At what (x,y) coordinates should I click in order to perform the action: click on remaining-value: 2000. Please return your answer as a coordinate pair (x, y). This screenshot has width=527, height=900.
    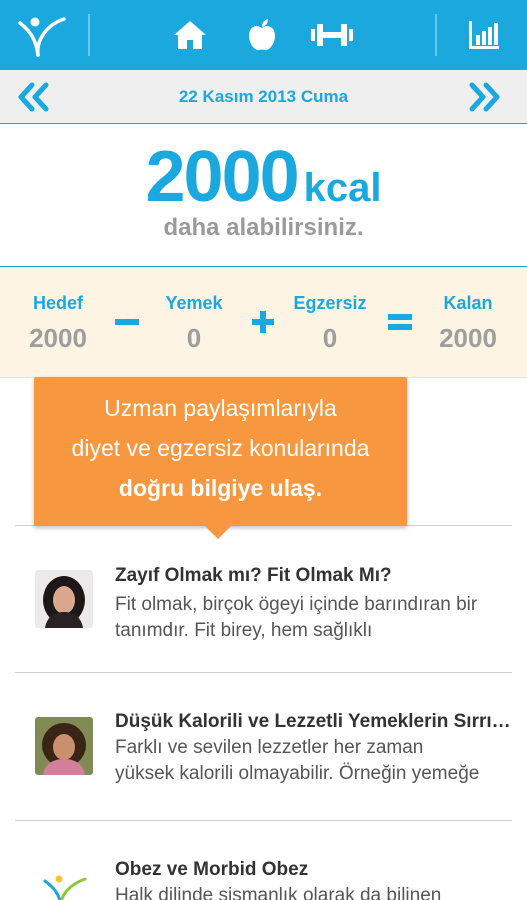
    Looking at the image, I should click on (468, 338).